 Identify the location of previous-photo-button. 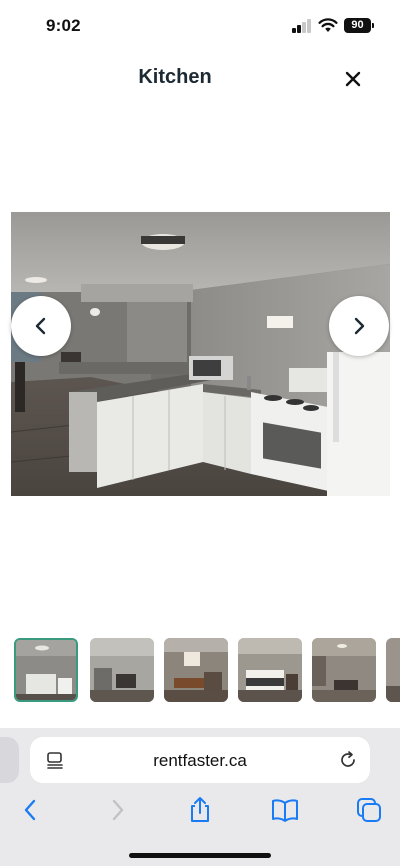
(41, 326).